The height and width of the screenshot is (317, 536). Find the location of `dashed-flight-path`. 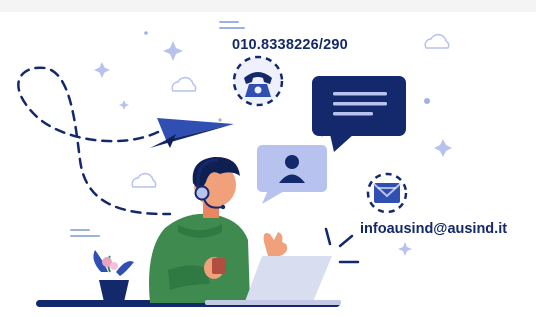

dashed-flight-path is located at coordinates (94, 141).